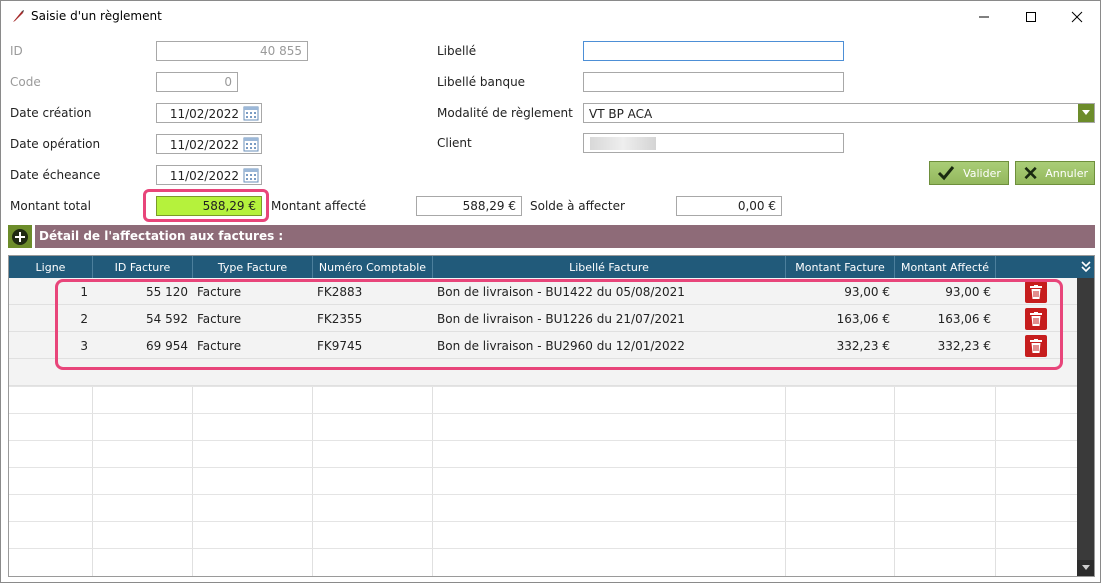  I want to click on double-chevron-down-icon, so click(1085, 267).